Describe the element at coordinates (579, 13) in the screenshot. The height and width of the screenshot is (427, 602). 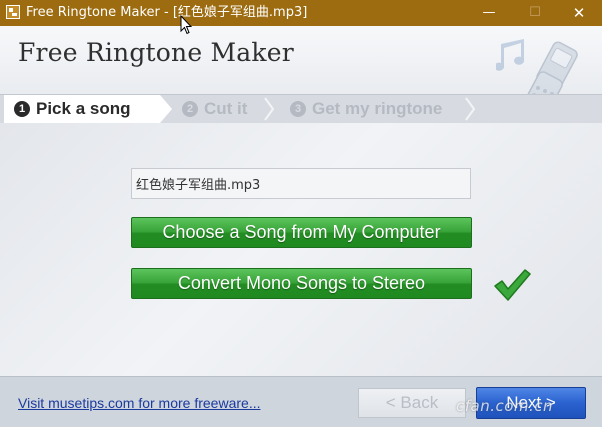
I see `close-button: ✕` at that location.